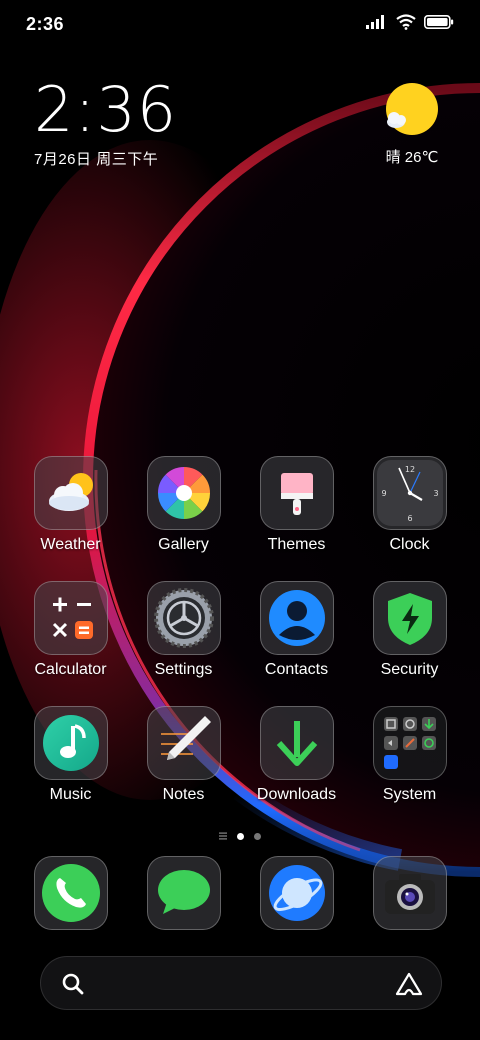 Image resolution: width=480 pixels, height=1040 pixels. I want to click on dock-messages, so click(183, 894).